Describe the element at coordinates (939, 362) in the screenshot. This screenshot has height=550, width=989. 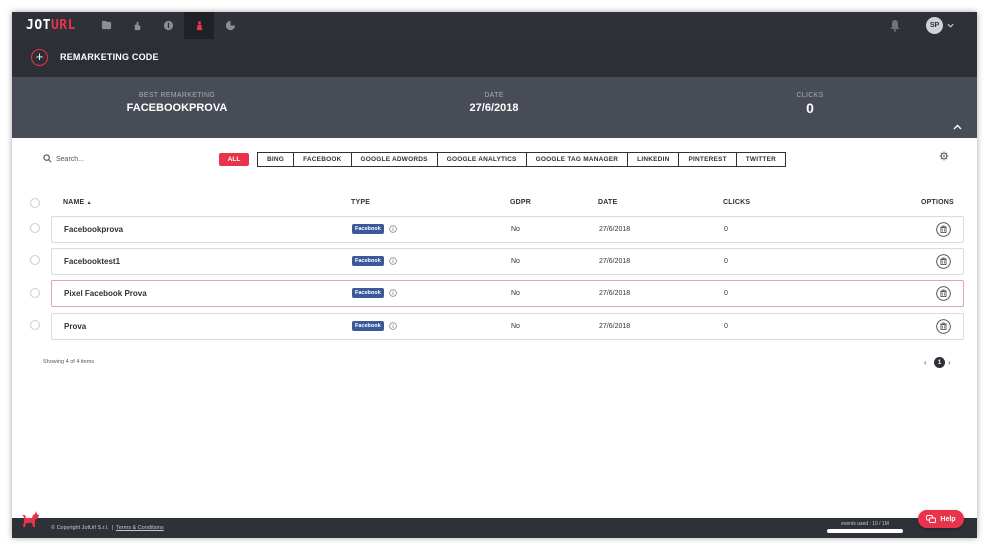
I see `pagination-page: 1` at that location.